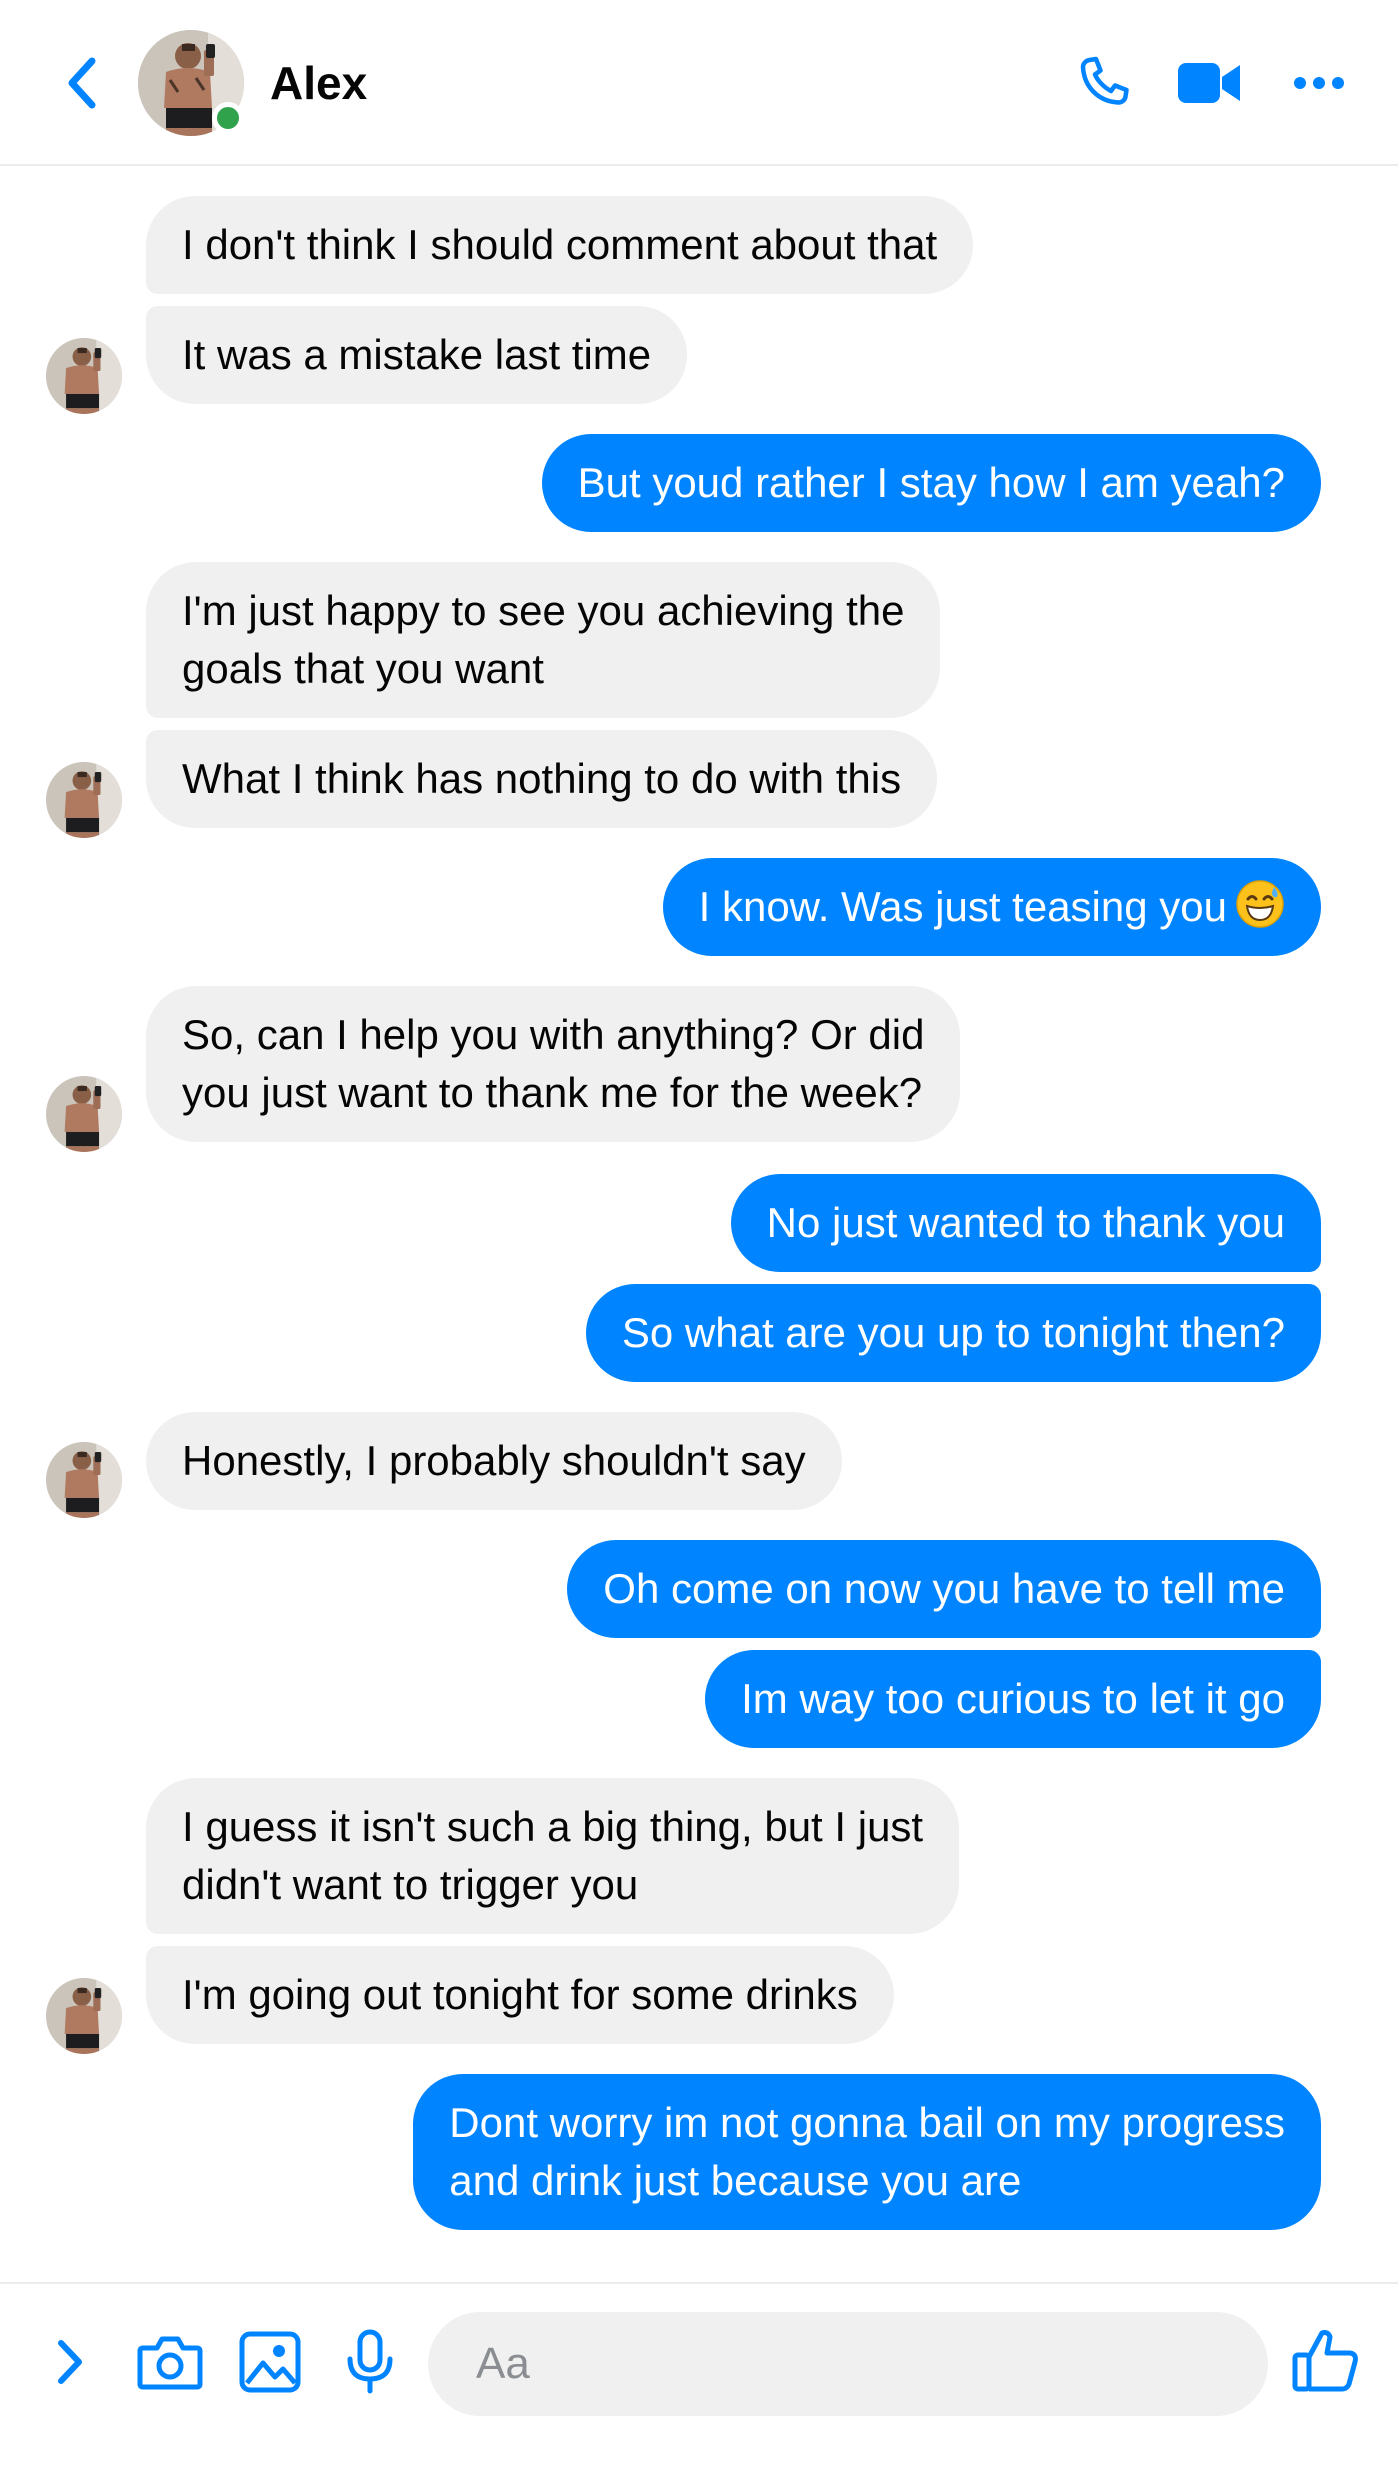 This screenshot has width=1398, height=2486. I want to click on message-text: Im way too curious to let it go, so click(1013, 1698).